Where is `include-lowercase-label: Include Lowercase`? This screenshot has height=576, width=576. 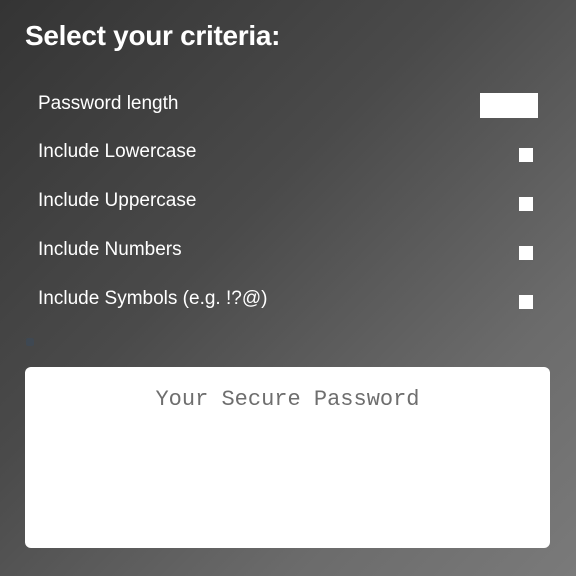
include-lowercase-label: Include Lowercase is located at coordinates (117, 151).